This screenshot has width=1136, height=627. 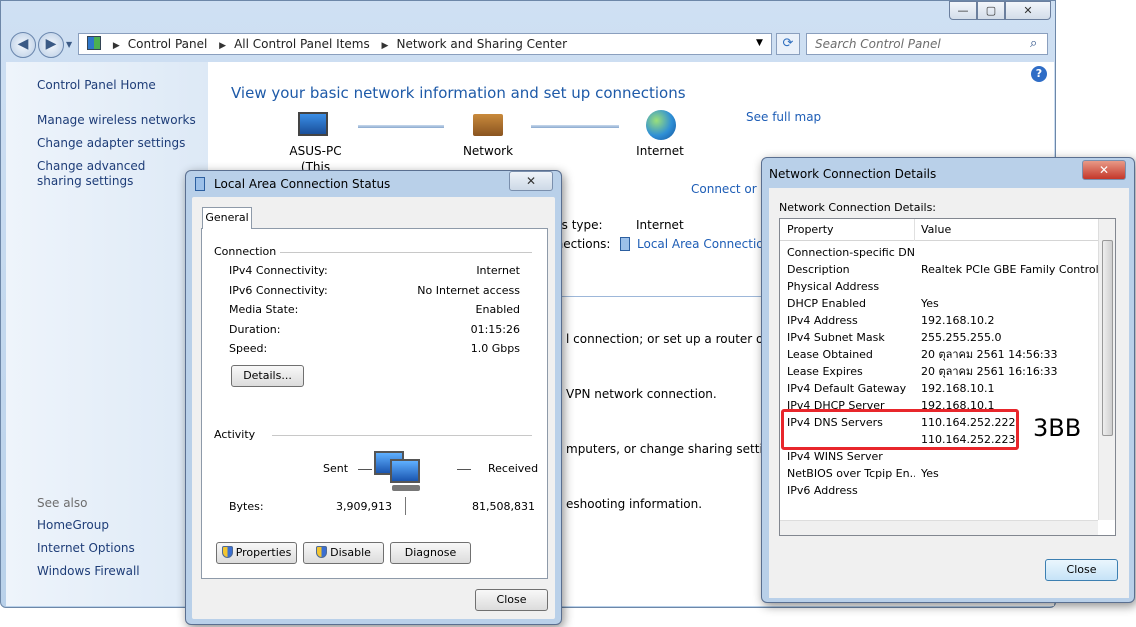 I want to click on local-area-connection-link: Local Area Connection, so click(x=704, y=244).